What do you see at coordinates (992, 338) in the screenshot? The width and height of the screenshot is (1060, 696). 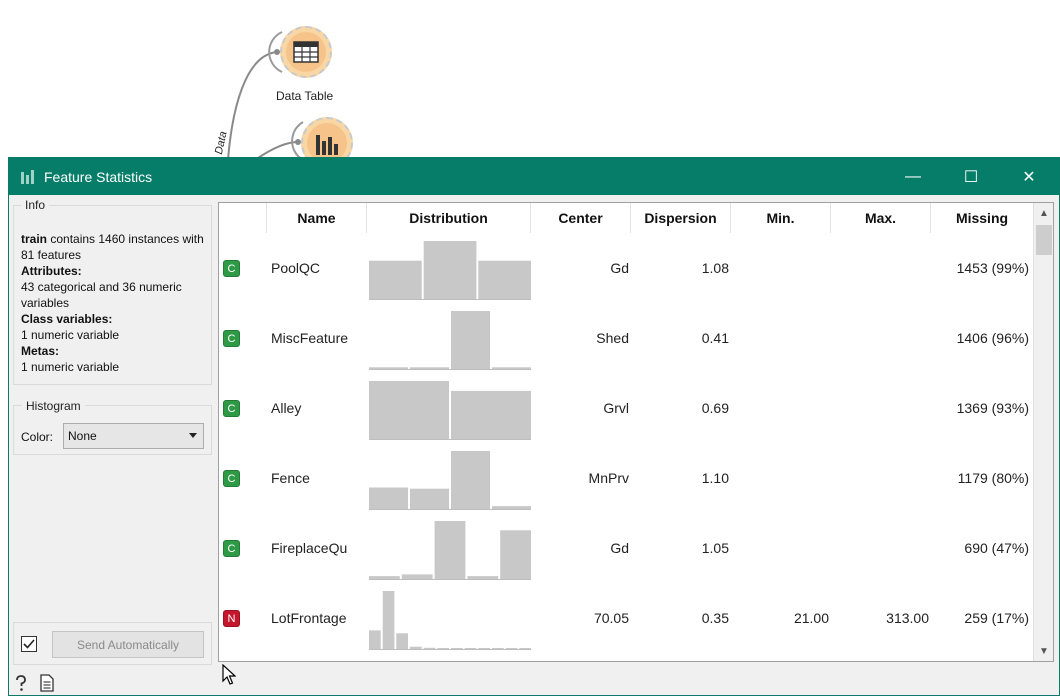 I see `missing-value: 1406 (96%)` at bounding box center [992, 338].